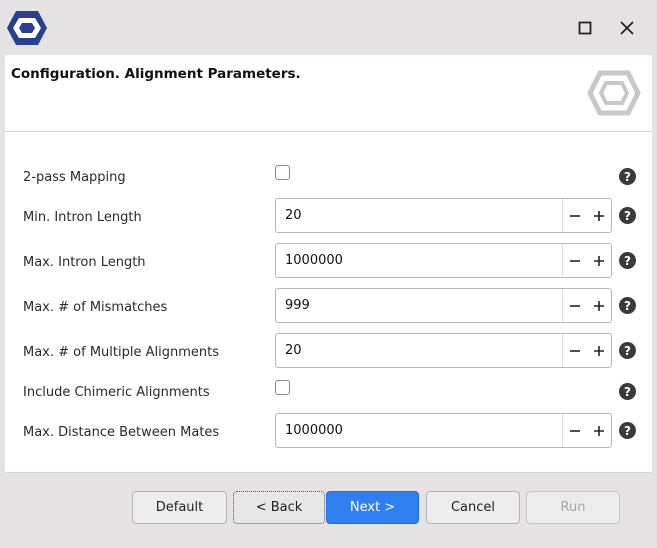  Describe the element at coordinates (27, 28) in the screenshot. I see `app-logo-icon` at that location.